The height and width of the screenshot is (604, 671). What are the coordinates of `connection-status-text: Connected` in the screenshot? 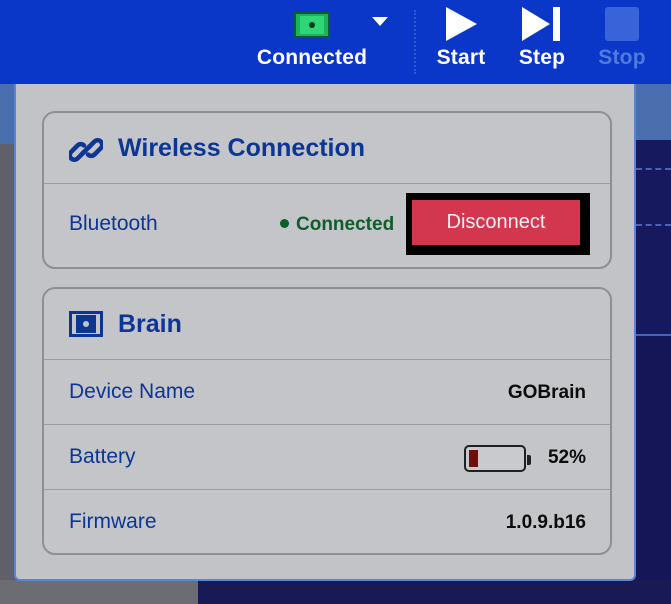 It's located at (345, 224).